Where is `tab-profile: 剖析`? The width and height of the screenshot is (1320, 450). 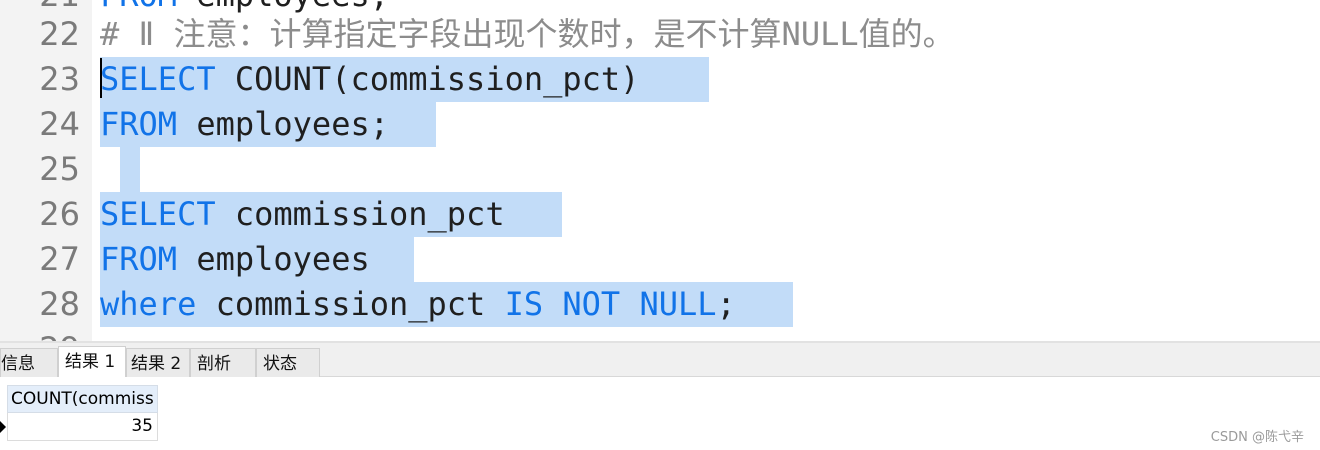
tab-profile: 剖析 is located at coordinates (223, 363).